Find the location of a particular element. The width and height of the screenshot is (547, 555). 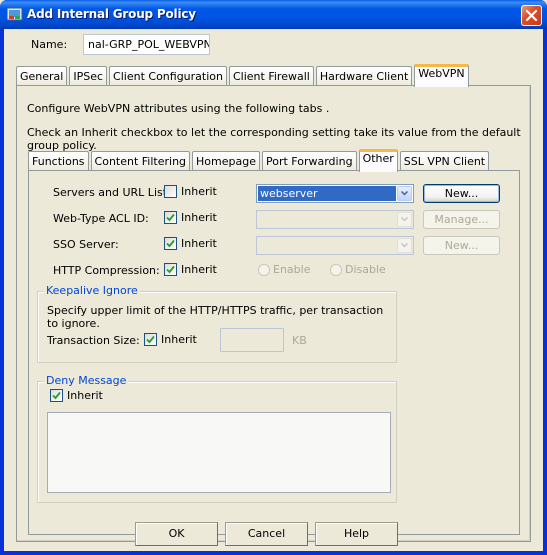

ok-button: OK is located at coordinates (176, 534).